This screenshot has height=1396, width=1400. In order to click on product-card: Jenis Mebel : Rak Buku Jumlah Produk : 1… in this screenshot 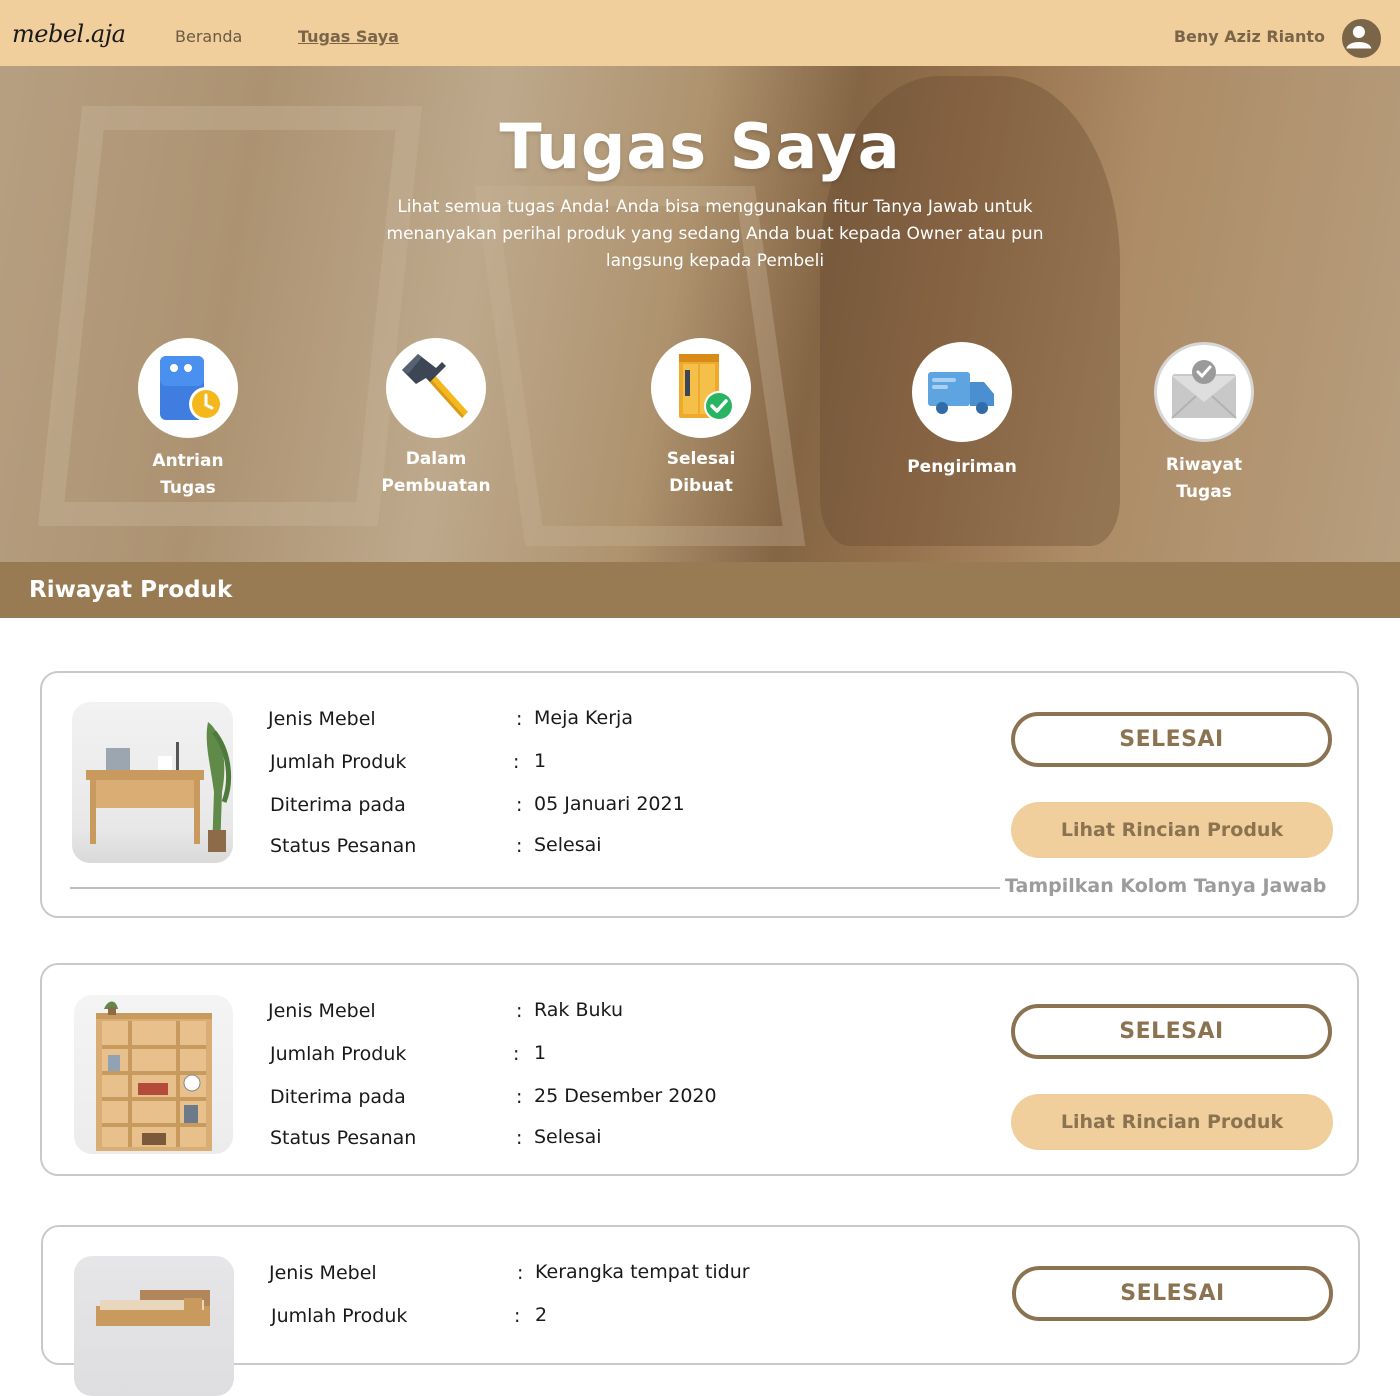, I will do `click(699, 1069)`.